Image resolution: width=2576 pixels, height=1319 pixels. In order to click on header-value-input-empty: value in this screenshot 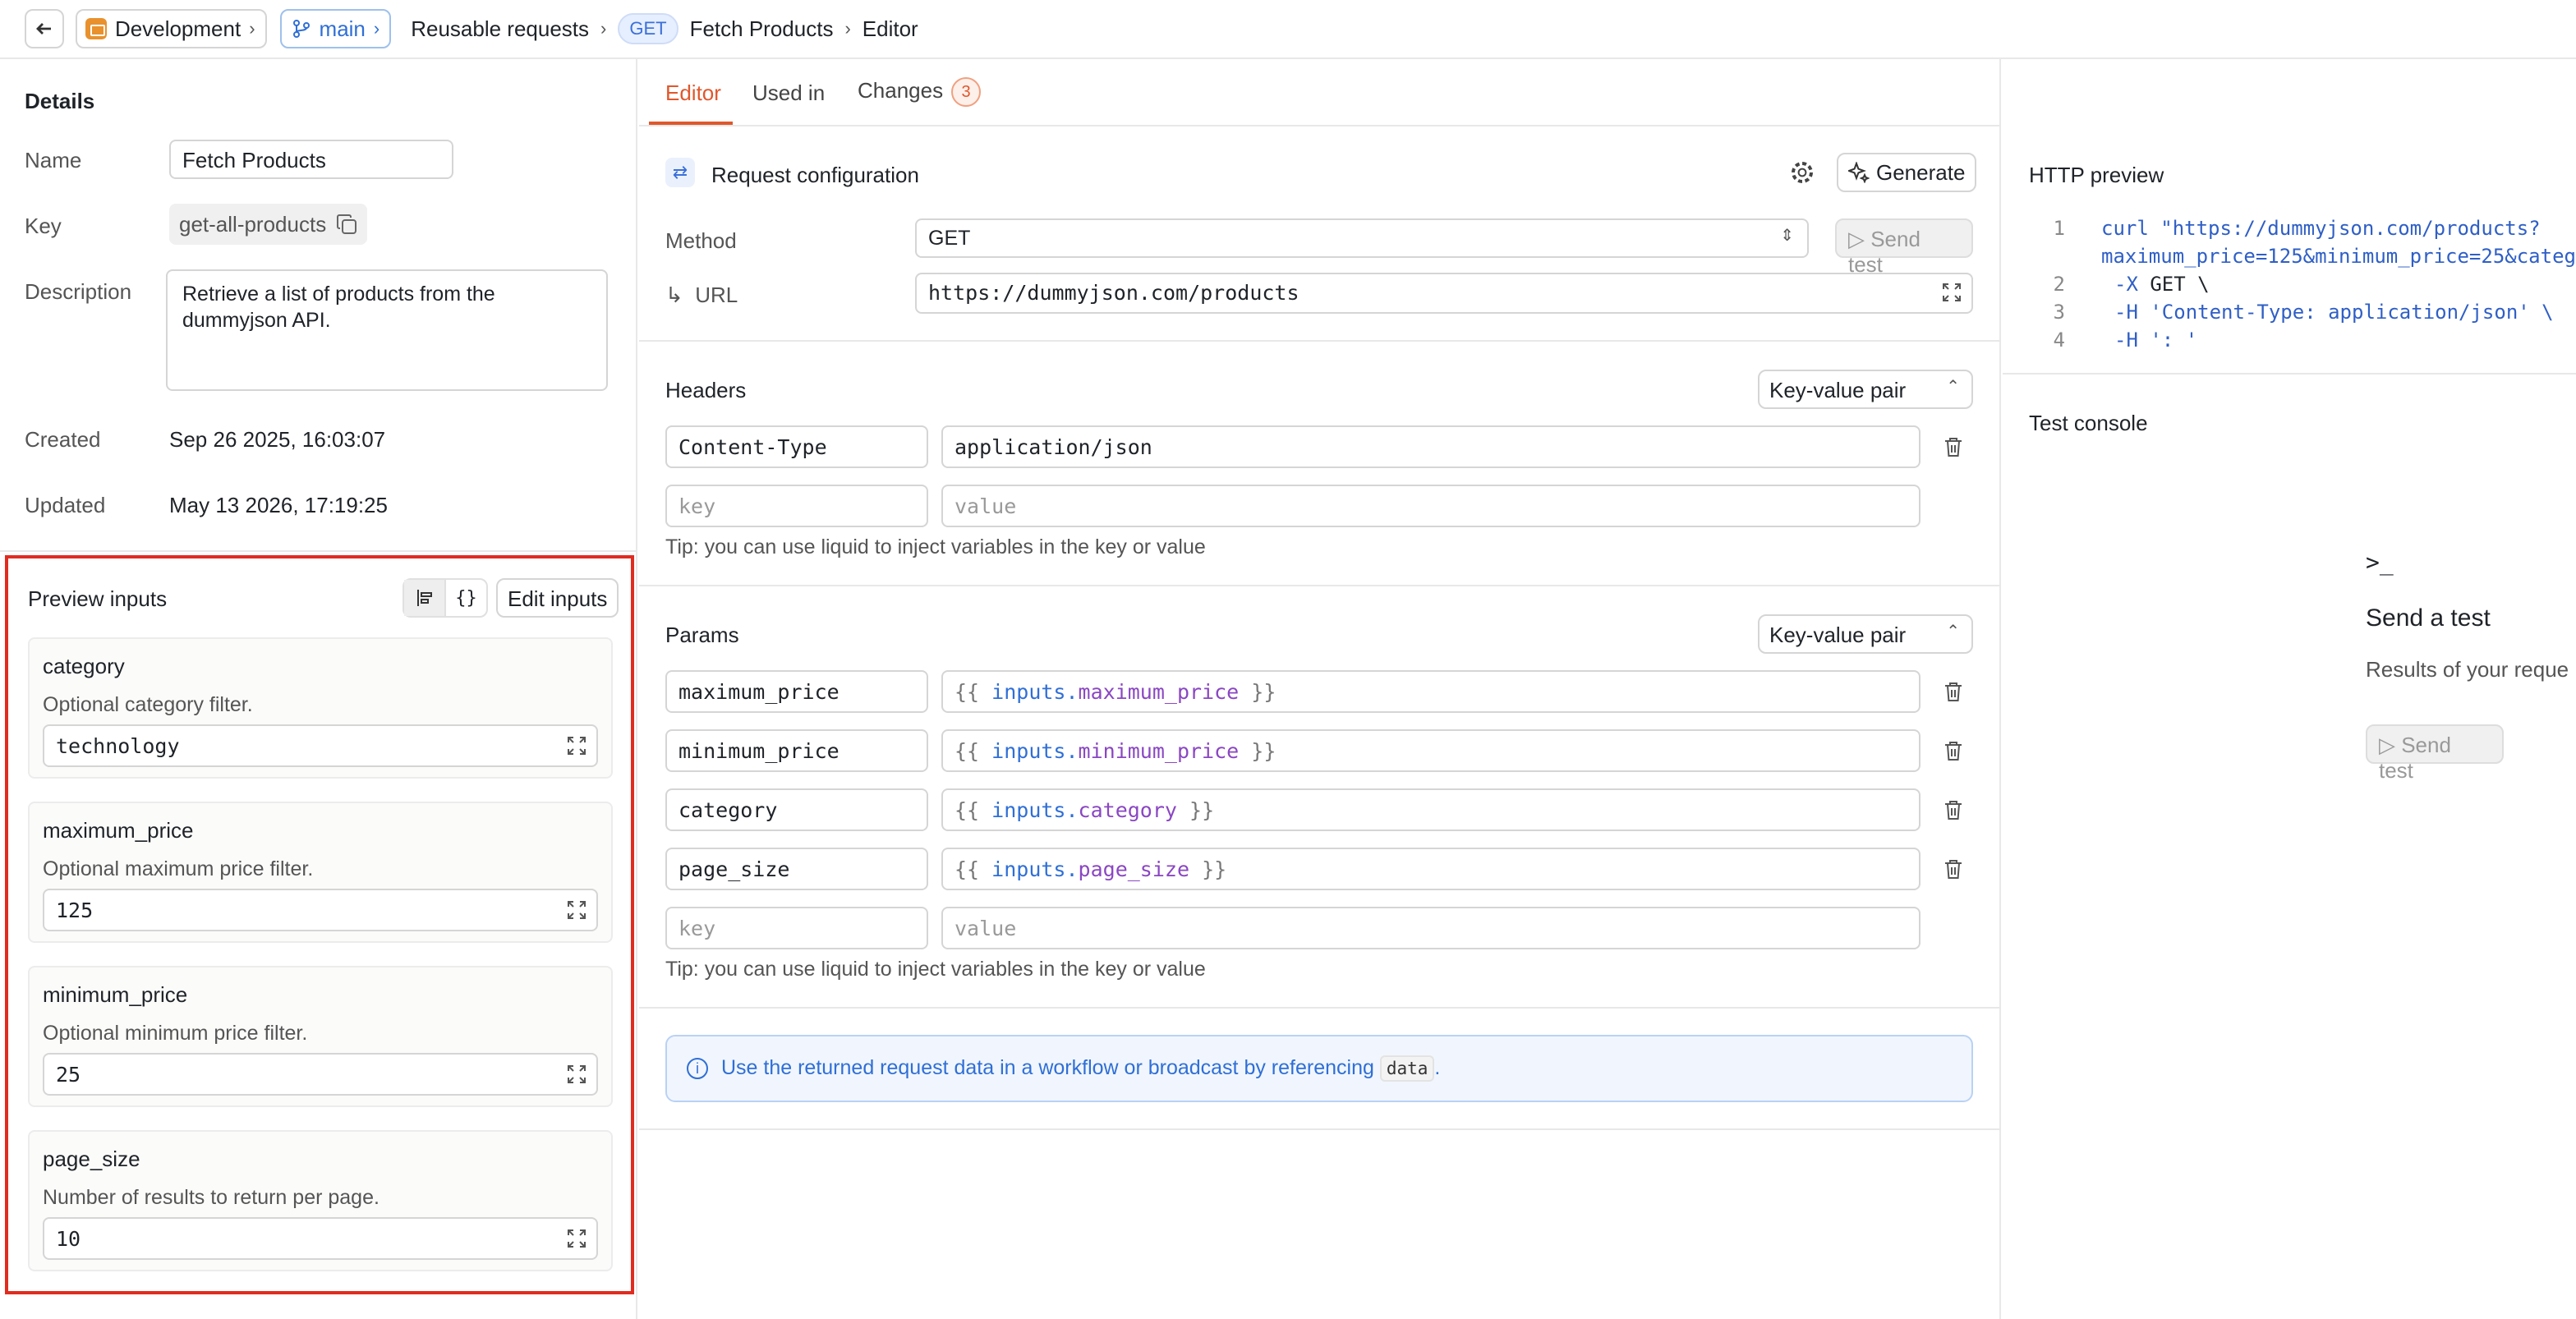, I will do `click(1430, 506)`.